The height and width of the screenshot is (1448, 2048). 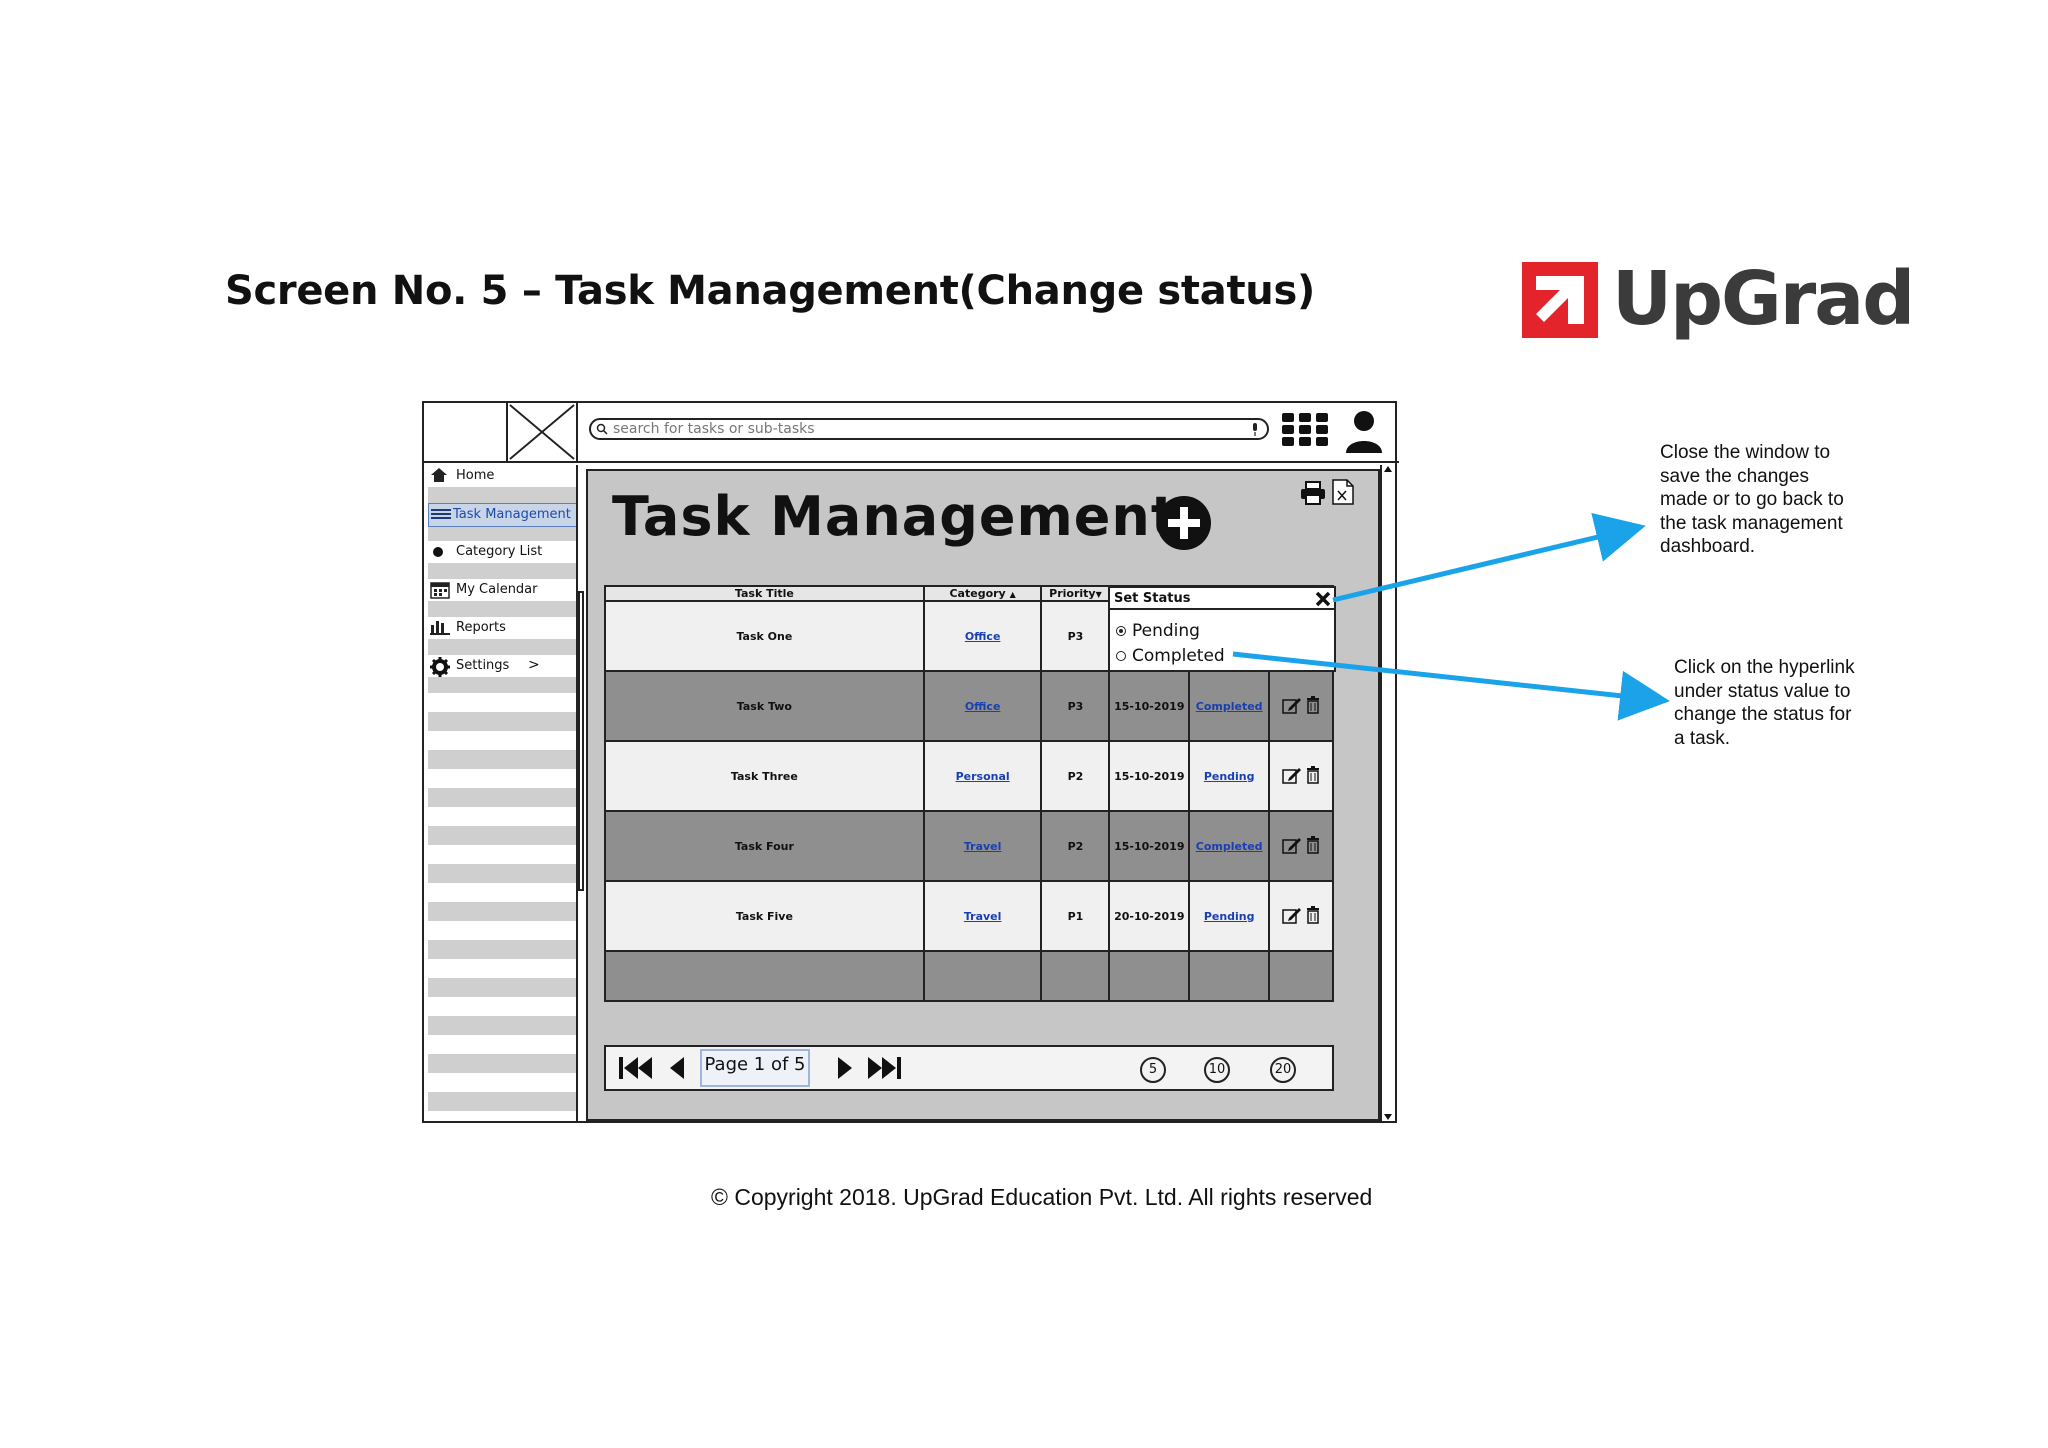 I want to click on status-cell: Pending, so click(x=1229, y=776).